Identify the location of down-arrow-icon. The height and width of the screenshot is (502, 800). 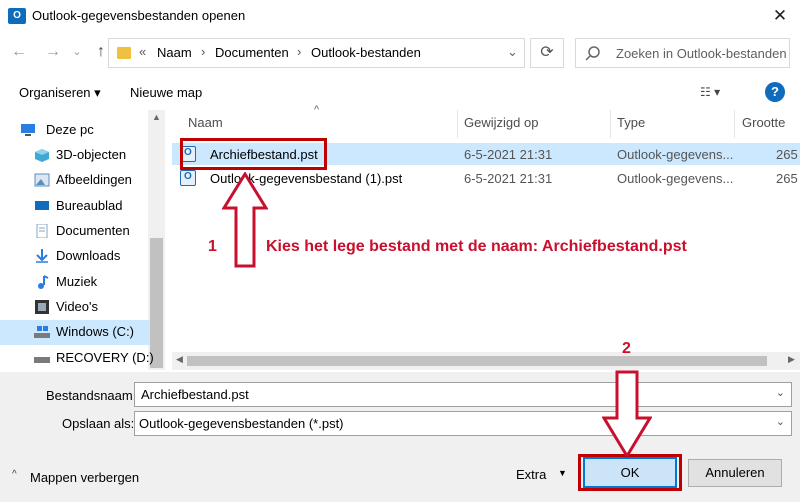
(627, 414).